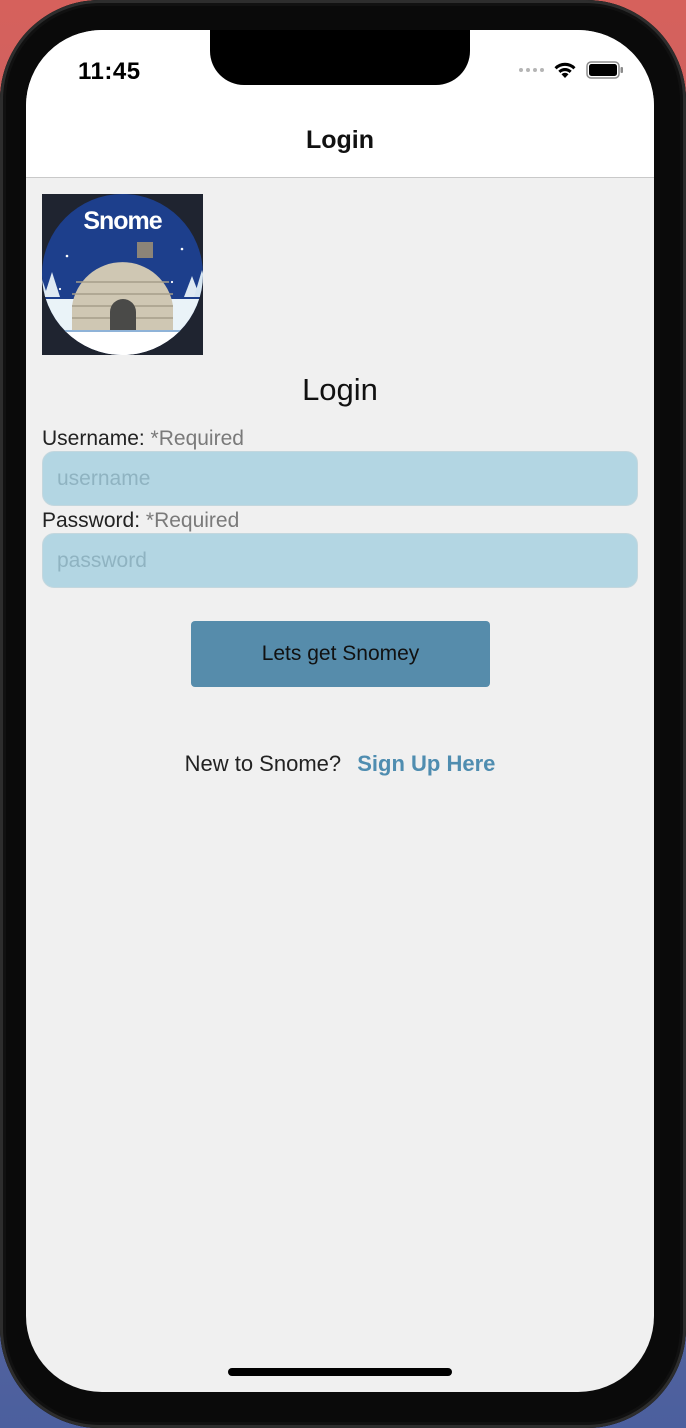 The height and width of the screenshot is (1428, 686). I want to click on igloo-logo-icon: Snome, so click(122, 274).